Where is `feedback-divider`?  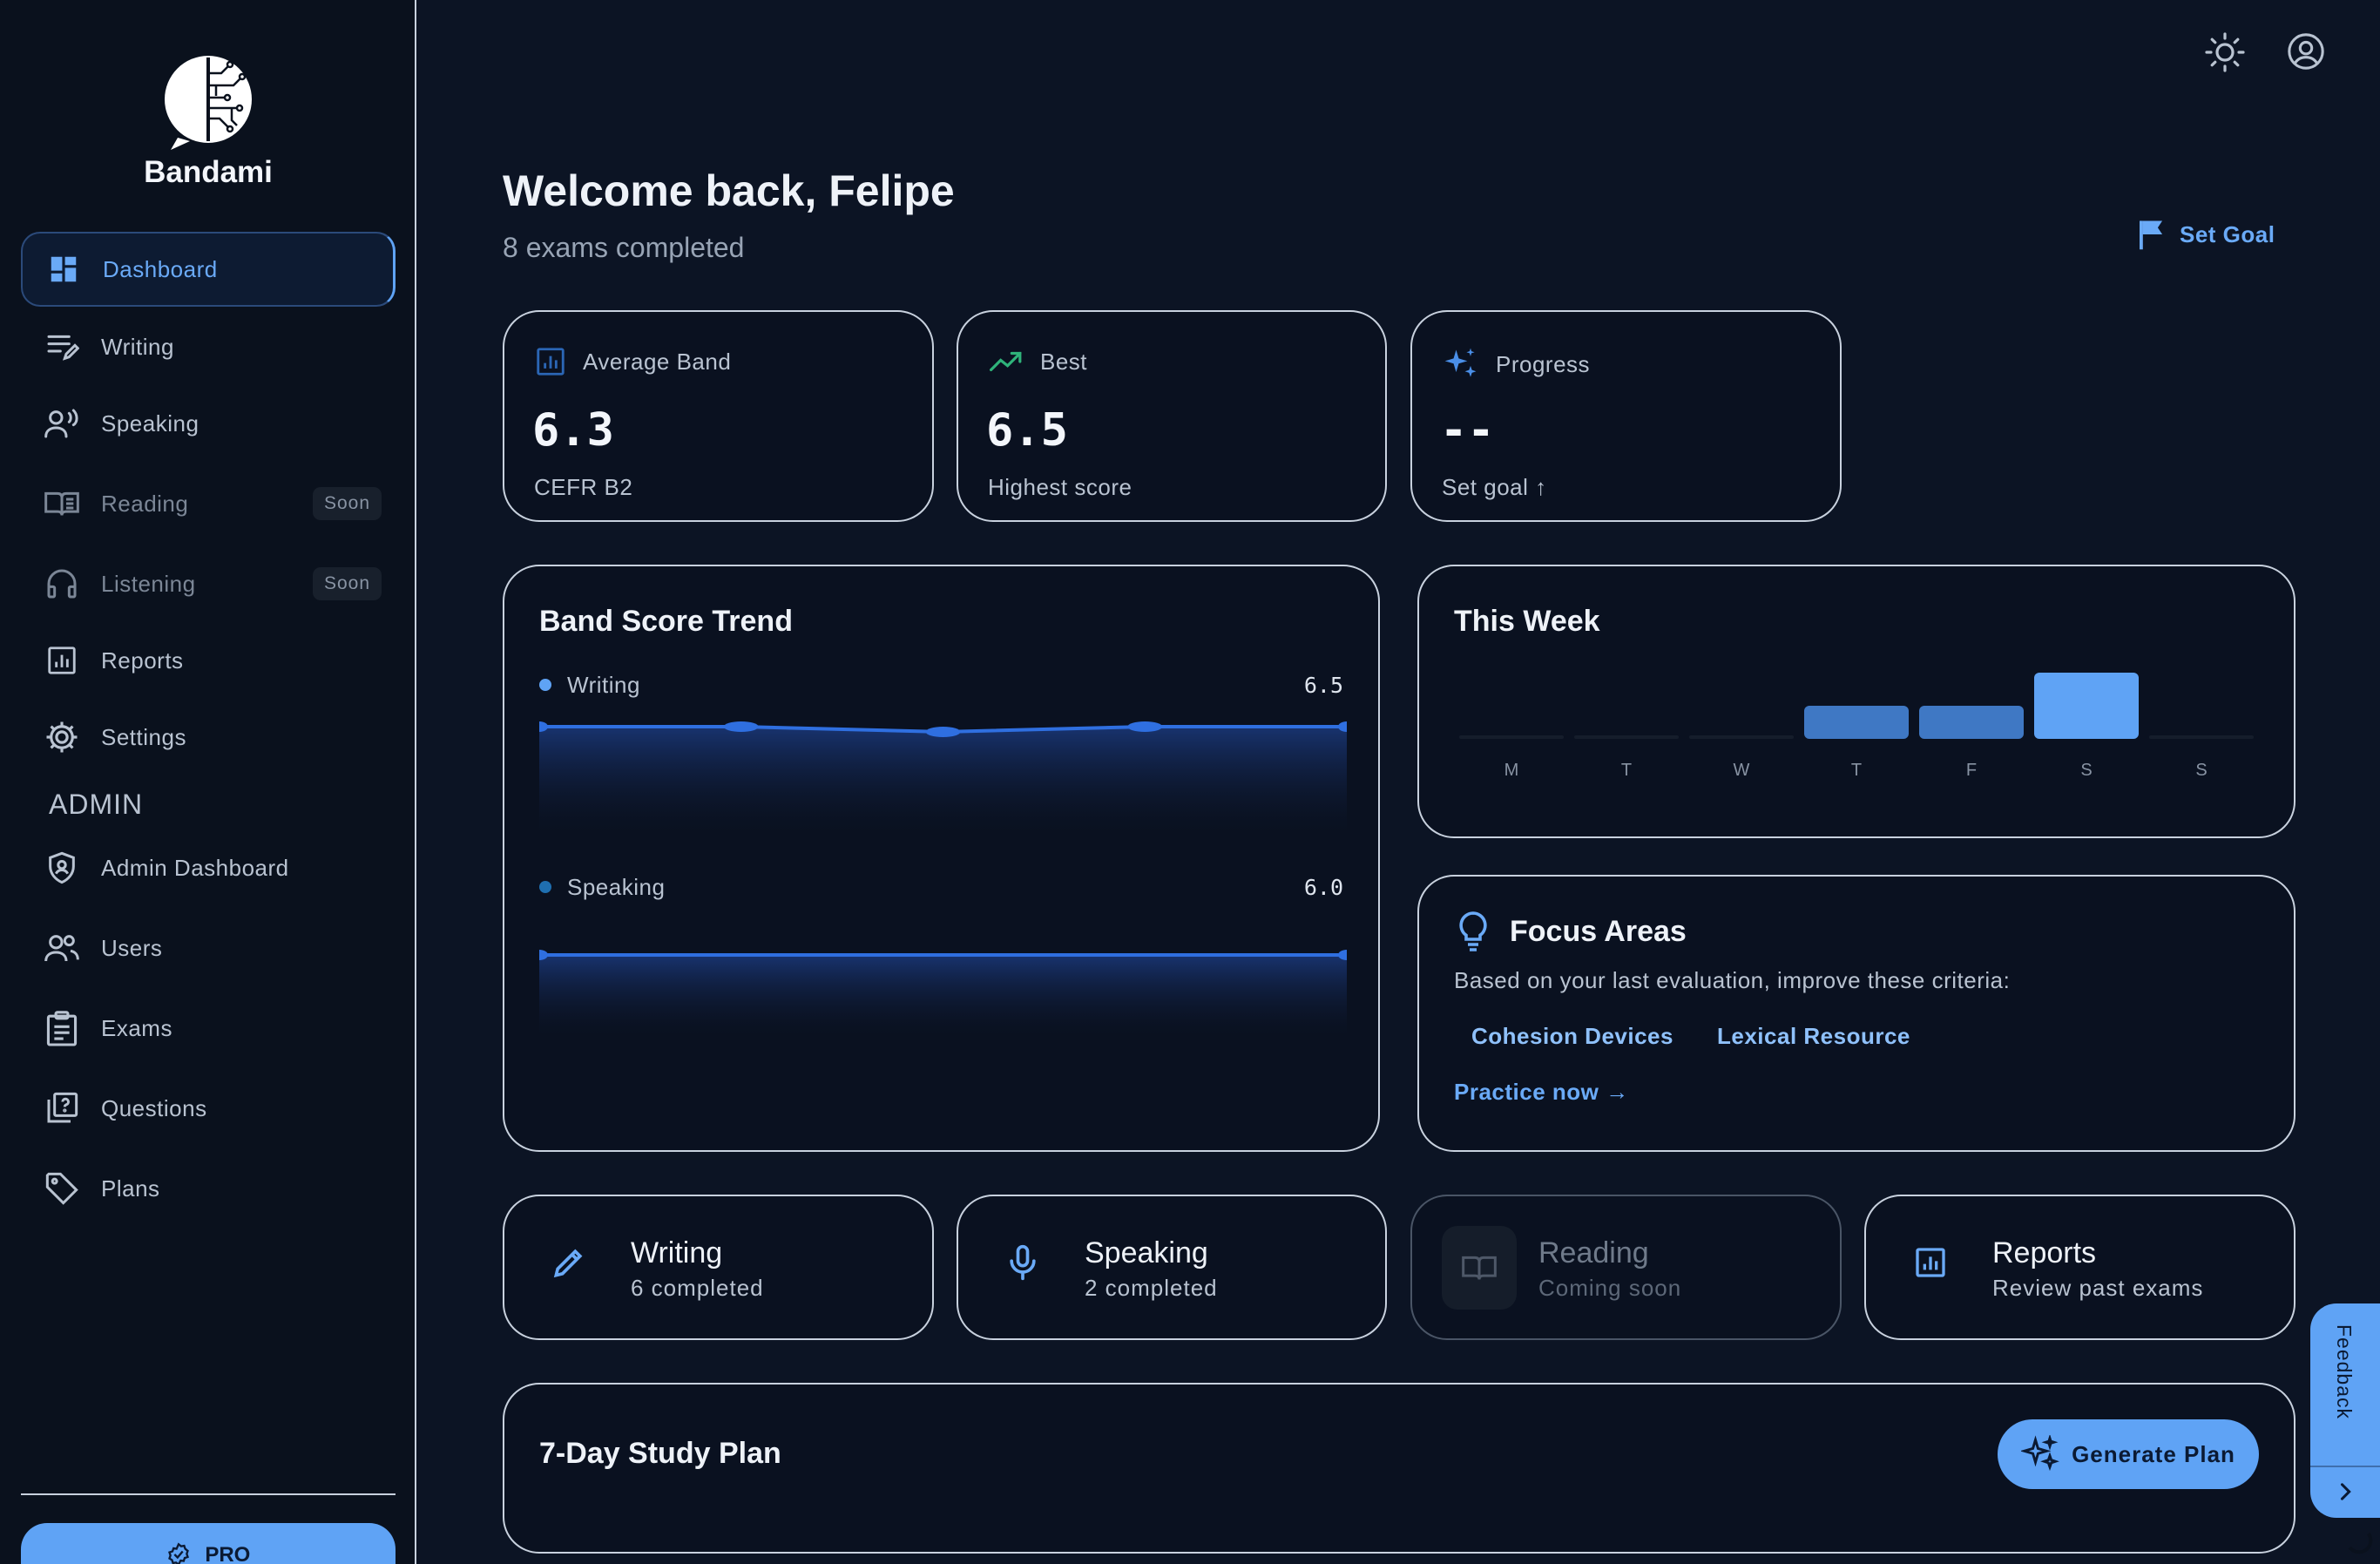
feedback-divider is located at coordinates (2345, 1466).